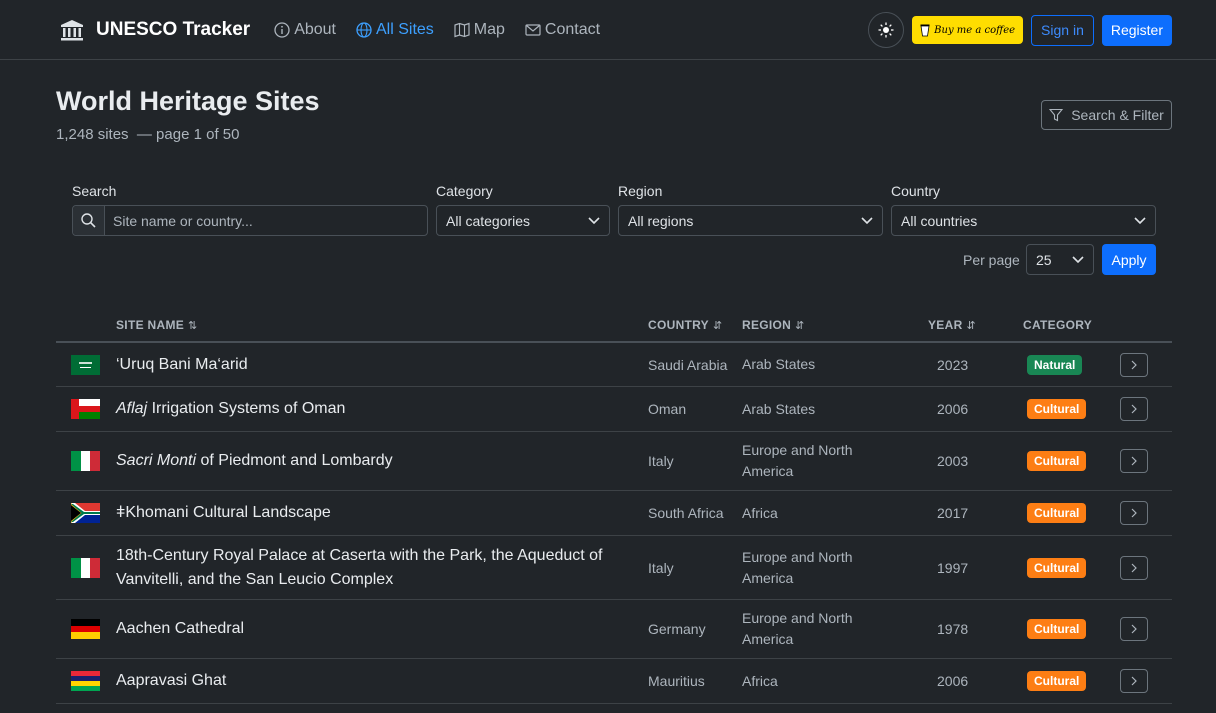  I want to click on site-name-italic: Sacri Monti, so click(156, 460).